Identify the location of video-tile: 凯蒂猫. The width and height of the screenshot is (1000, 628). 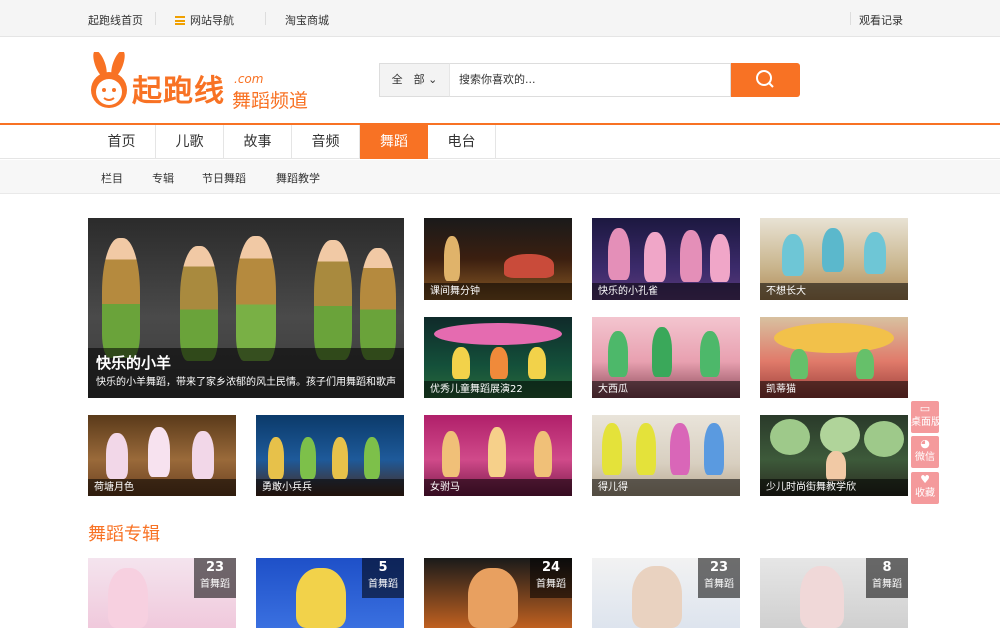
(834, 357).